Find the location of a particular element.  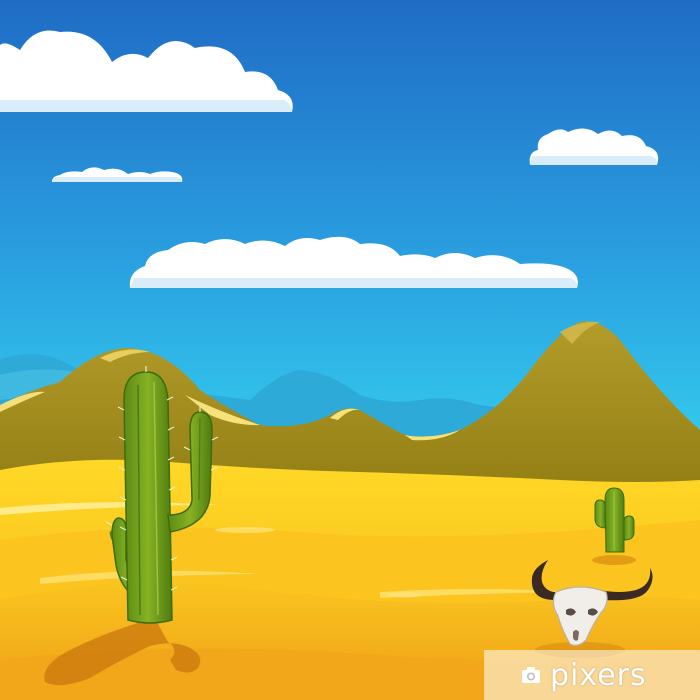

pixers-watermark: pixers is located at coordinates (592, 675).